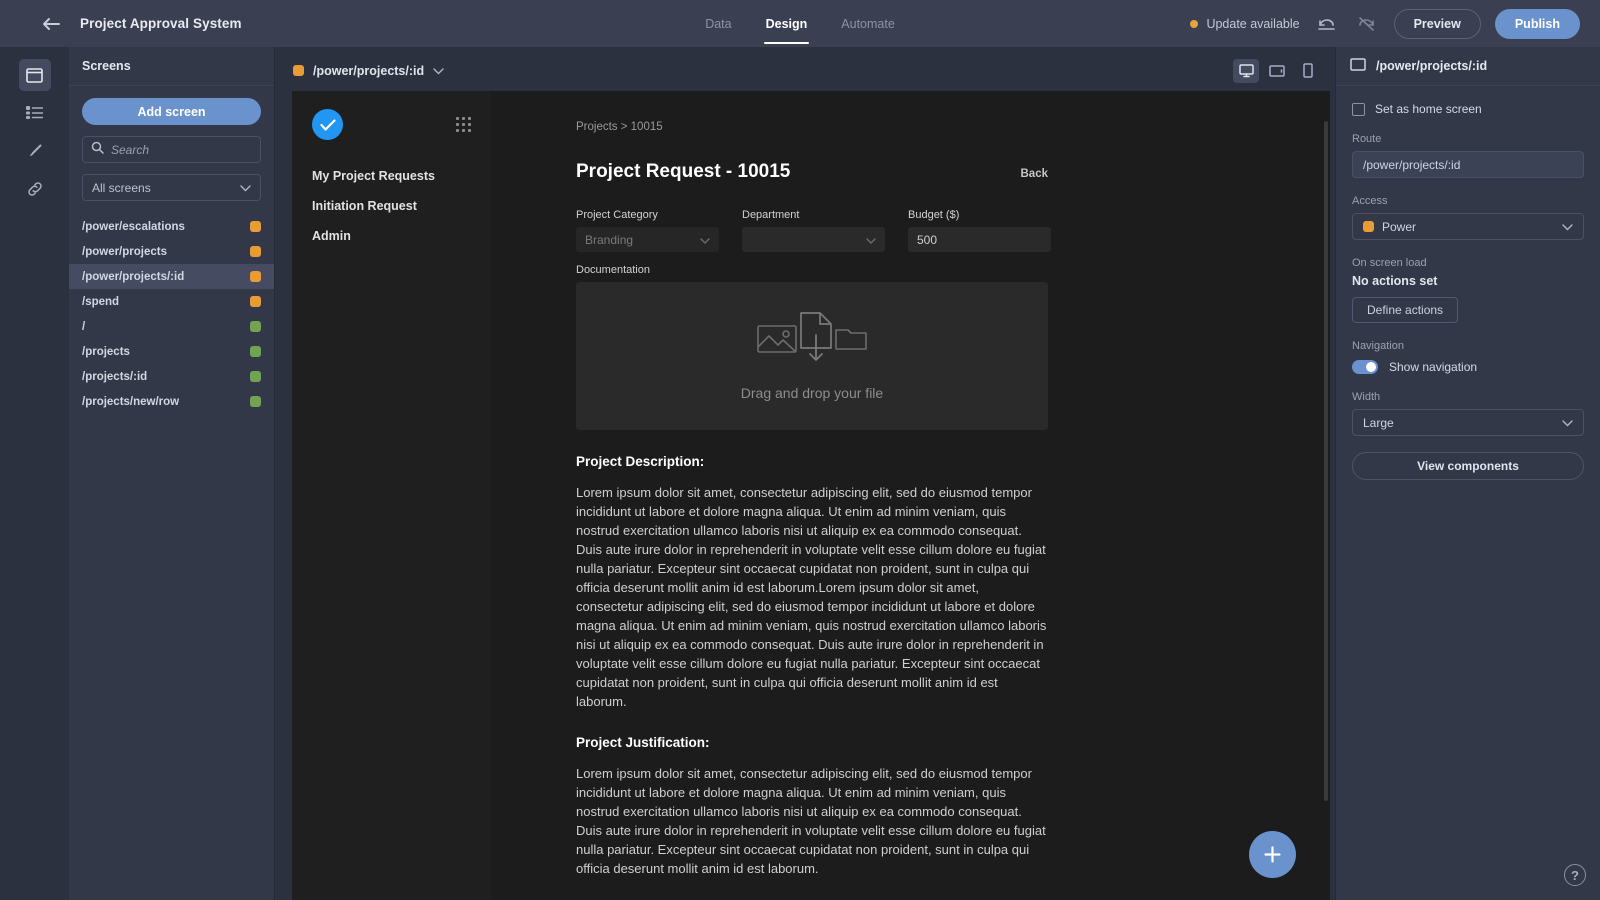 Image resolution: width=1600 pixels, height=900 pixels. I want to click on app-nav-initiation-request: Initiation Request, so click(391, 206).